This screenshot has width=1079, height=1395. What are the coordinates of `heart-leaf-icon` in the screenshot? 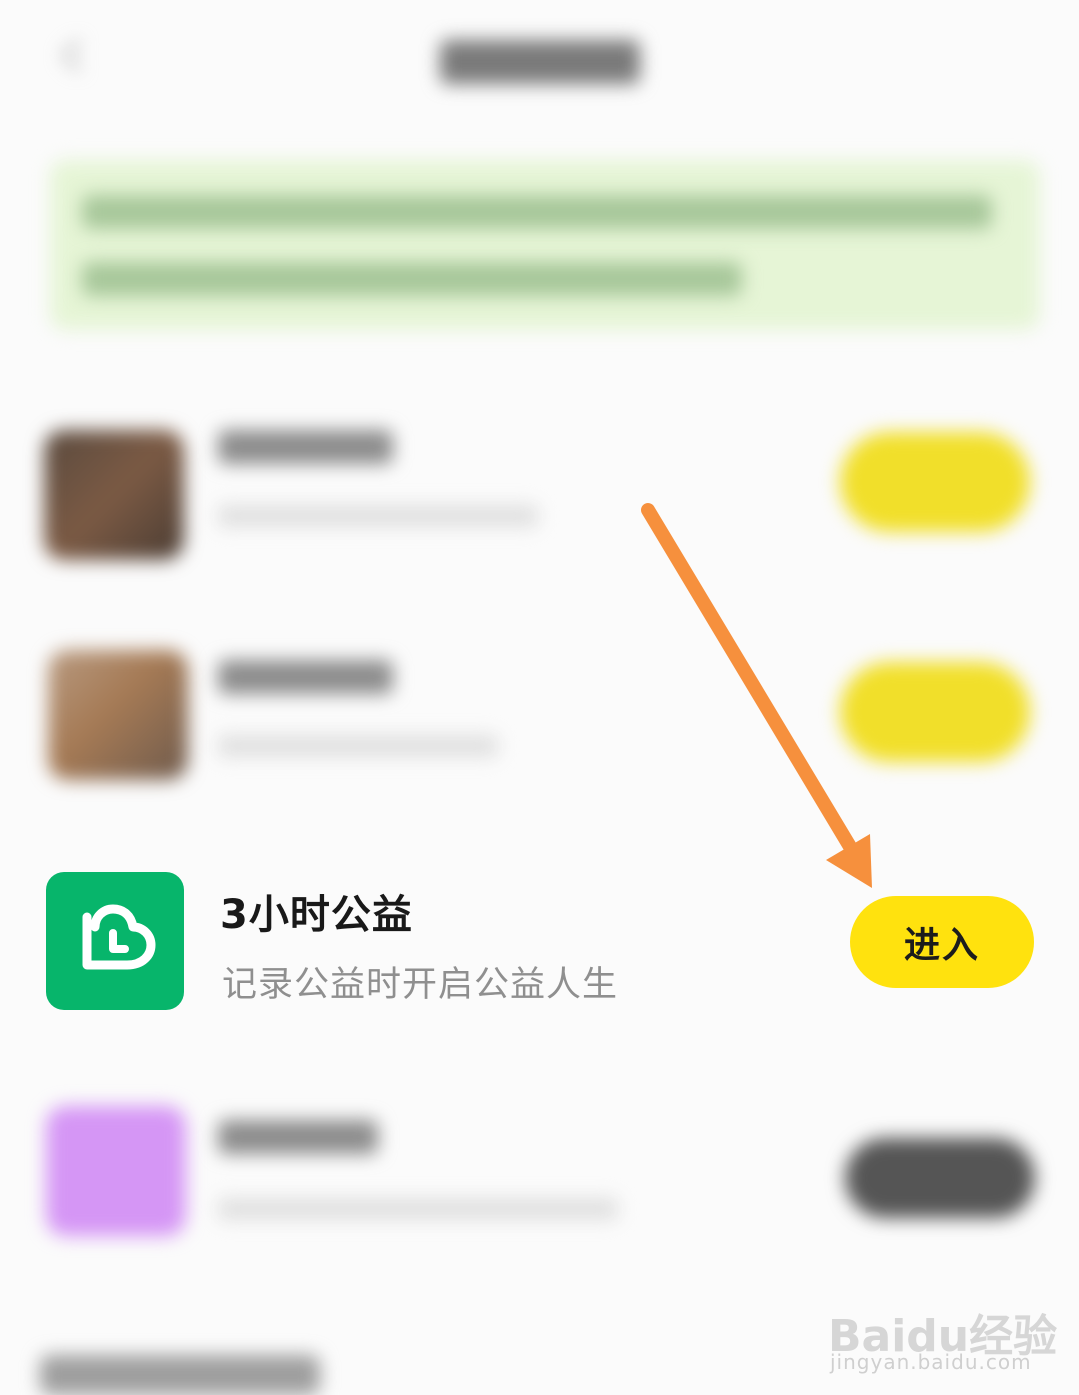 It's located at (115, 941).